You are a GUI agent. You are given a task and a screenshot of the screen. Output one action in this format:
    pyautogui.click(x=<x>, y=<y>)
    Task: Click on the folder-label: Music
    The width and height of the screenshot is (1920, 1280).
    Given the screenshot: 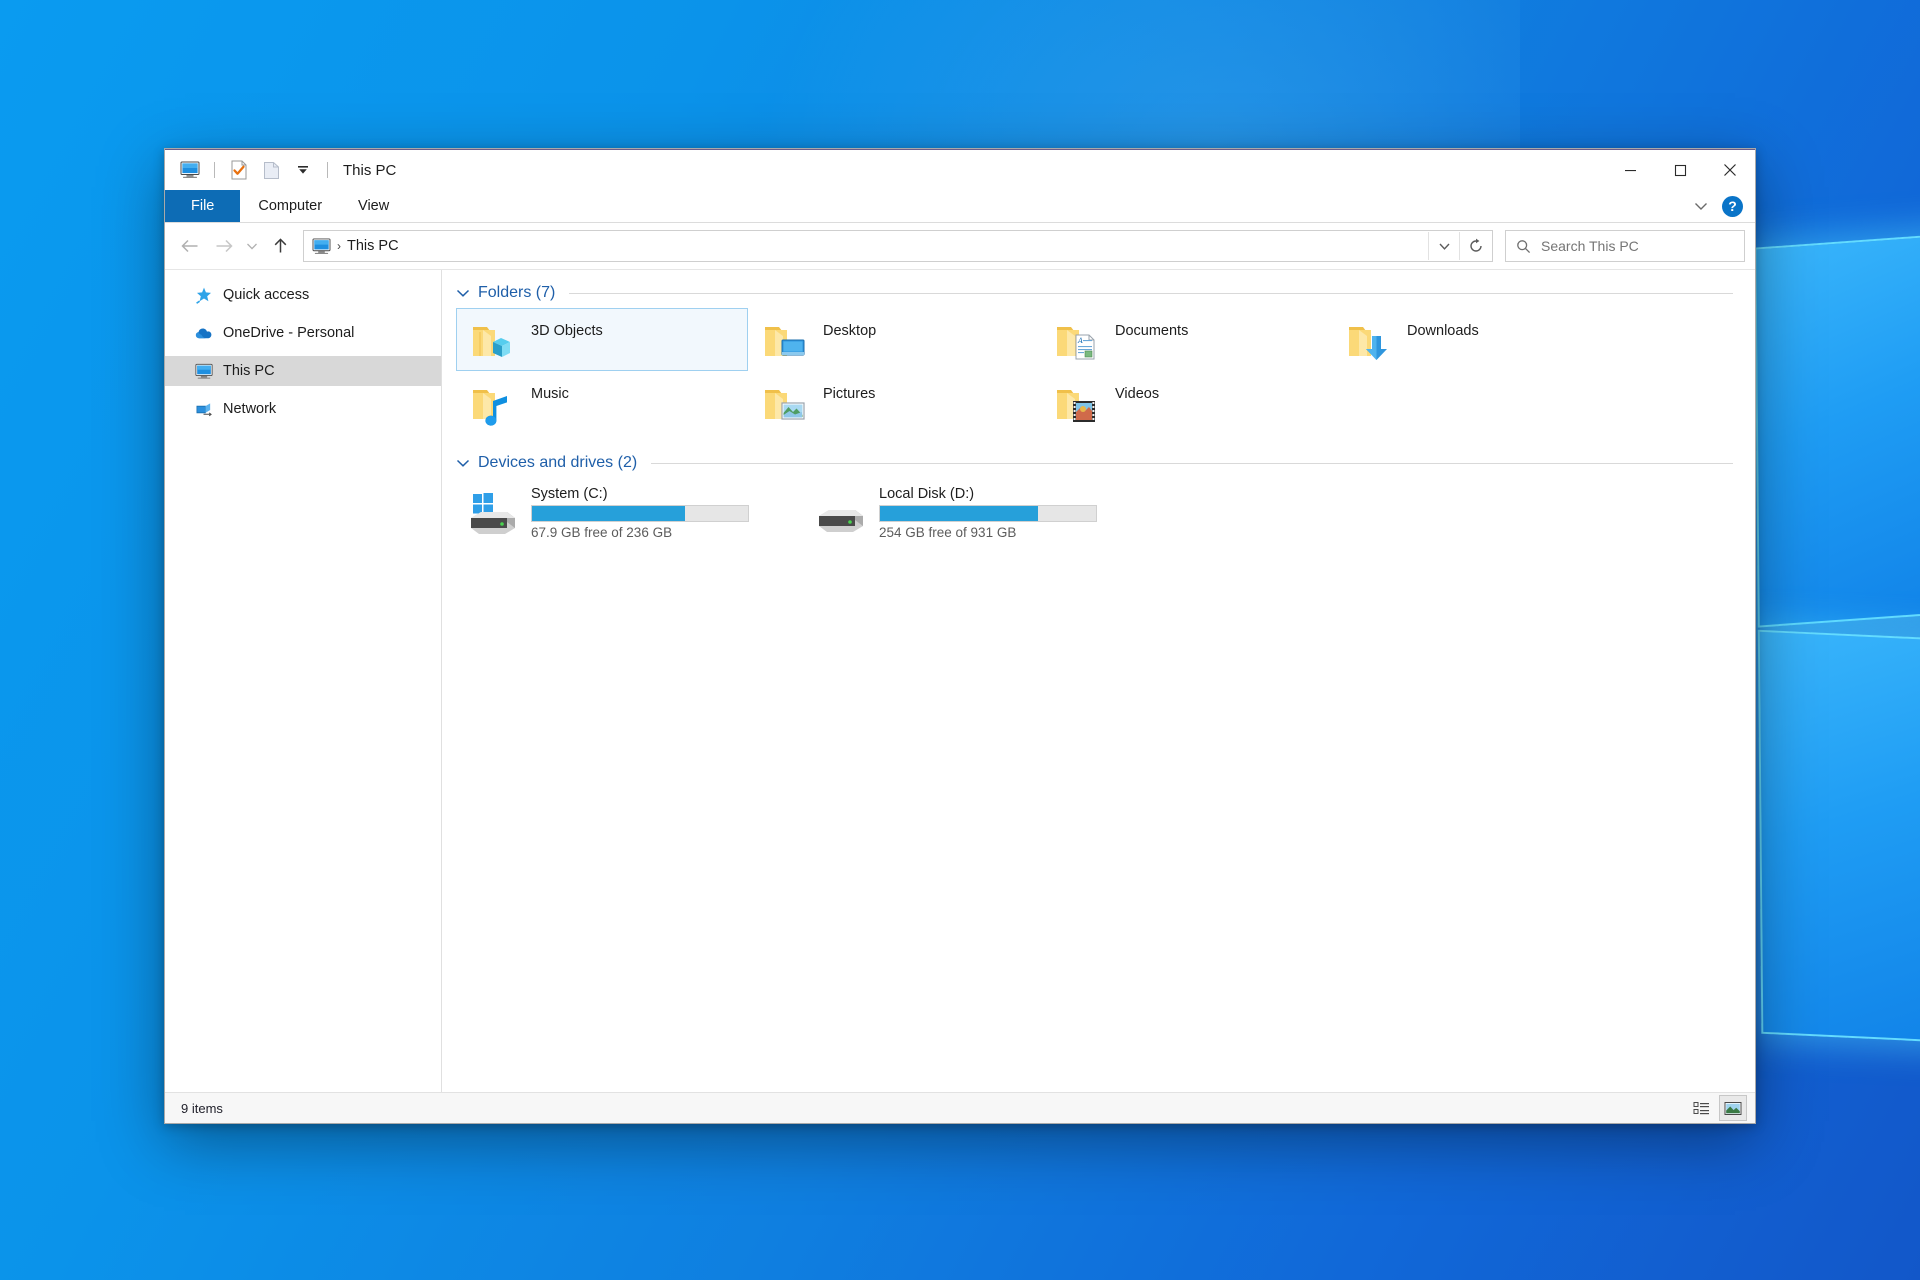 What is the action you would take?
    pyautogui.click(x=550, y=393)
    